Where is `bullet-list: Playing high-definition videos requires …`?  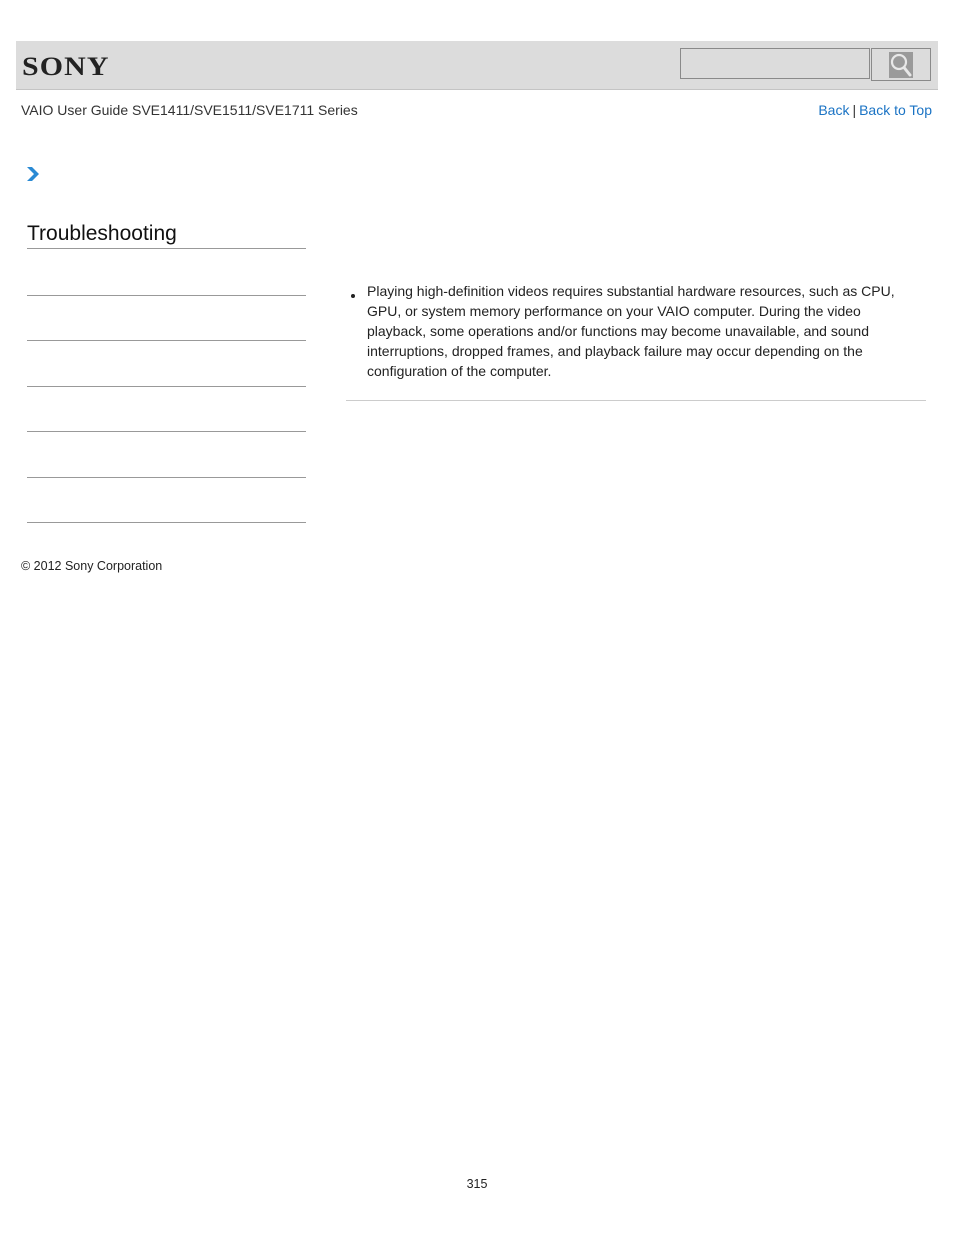
bullet-list: Playing high-definition videos requires … is located at coordinates (636, 331).